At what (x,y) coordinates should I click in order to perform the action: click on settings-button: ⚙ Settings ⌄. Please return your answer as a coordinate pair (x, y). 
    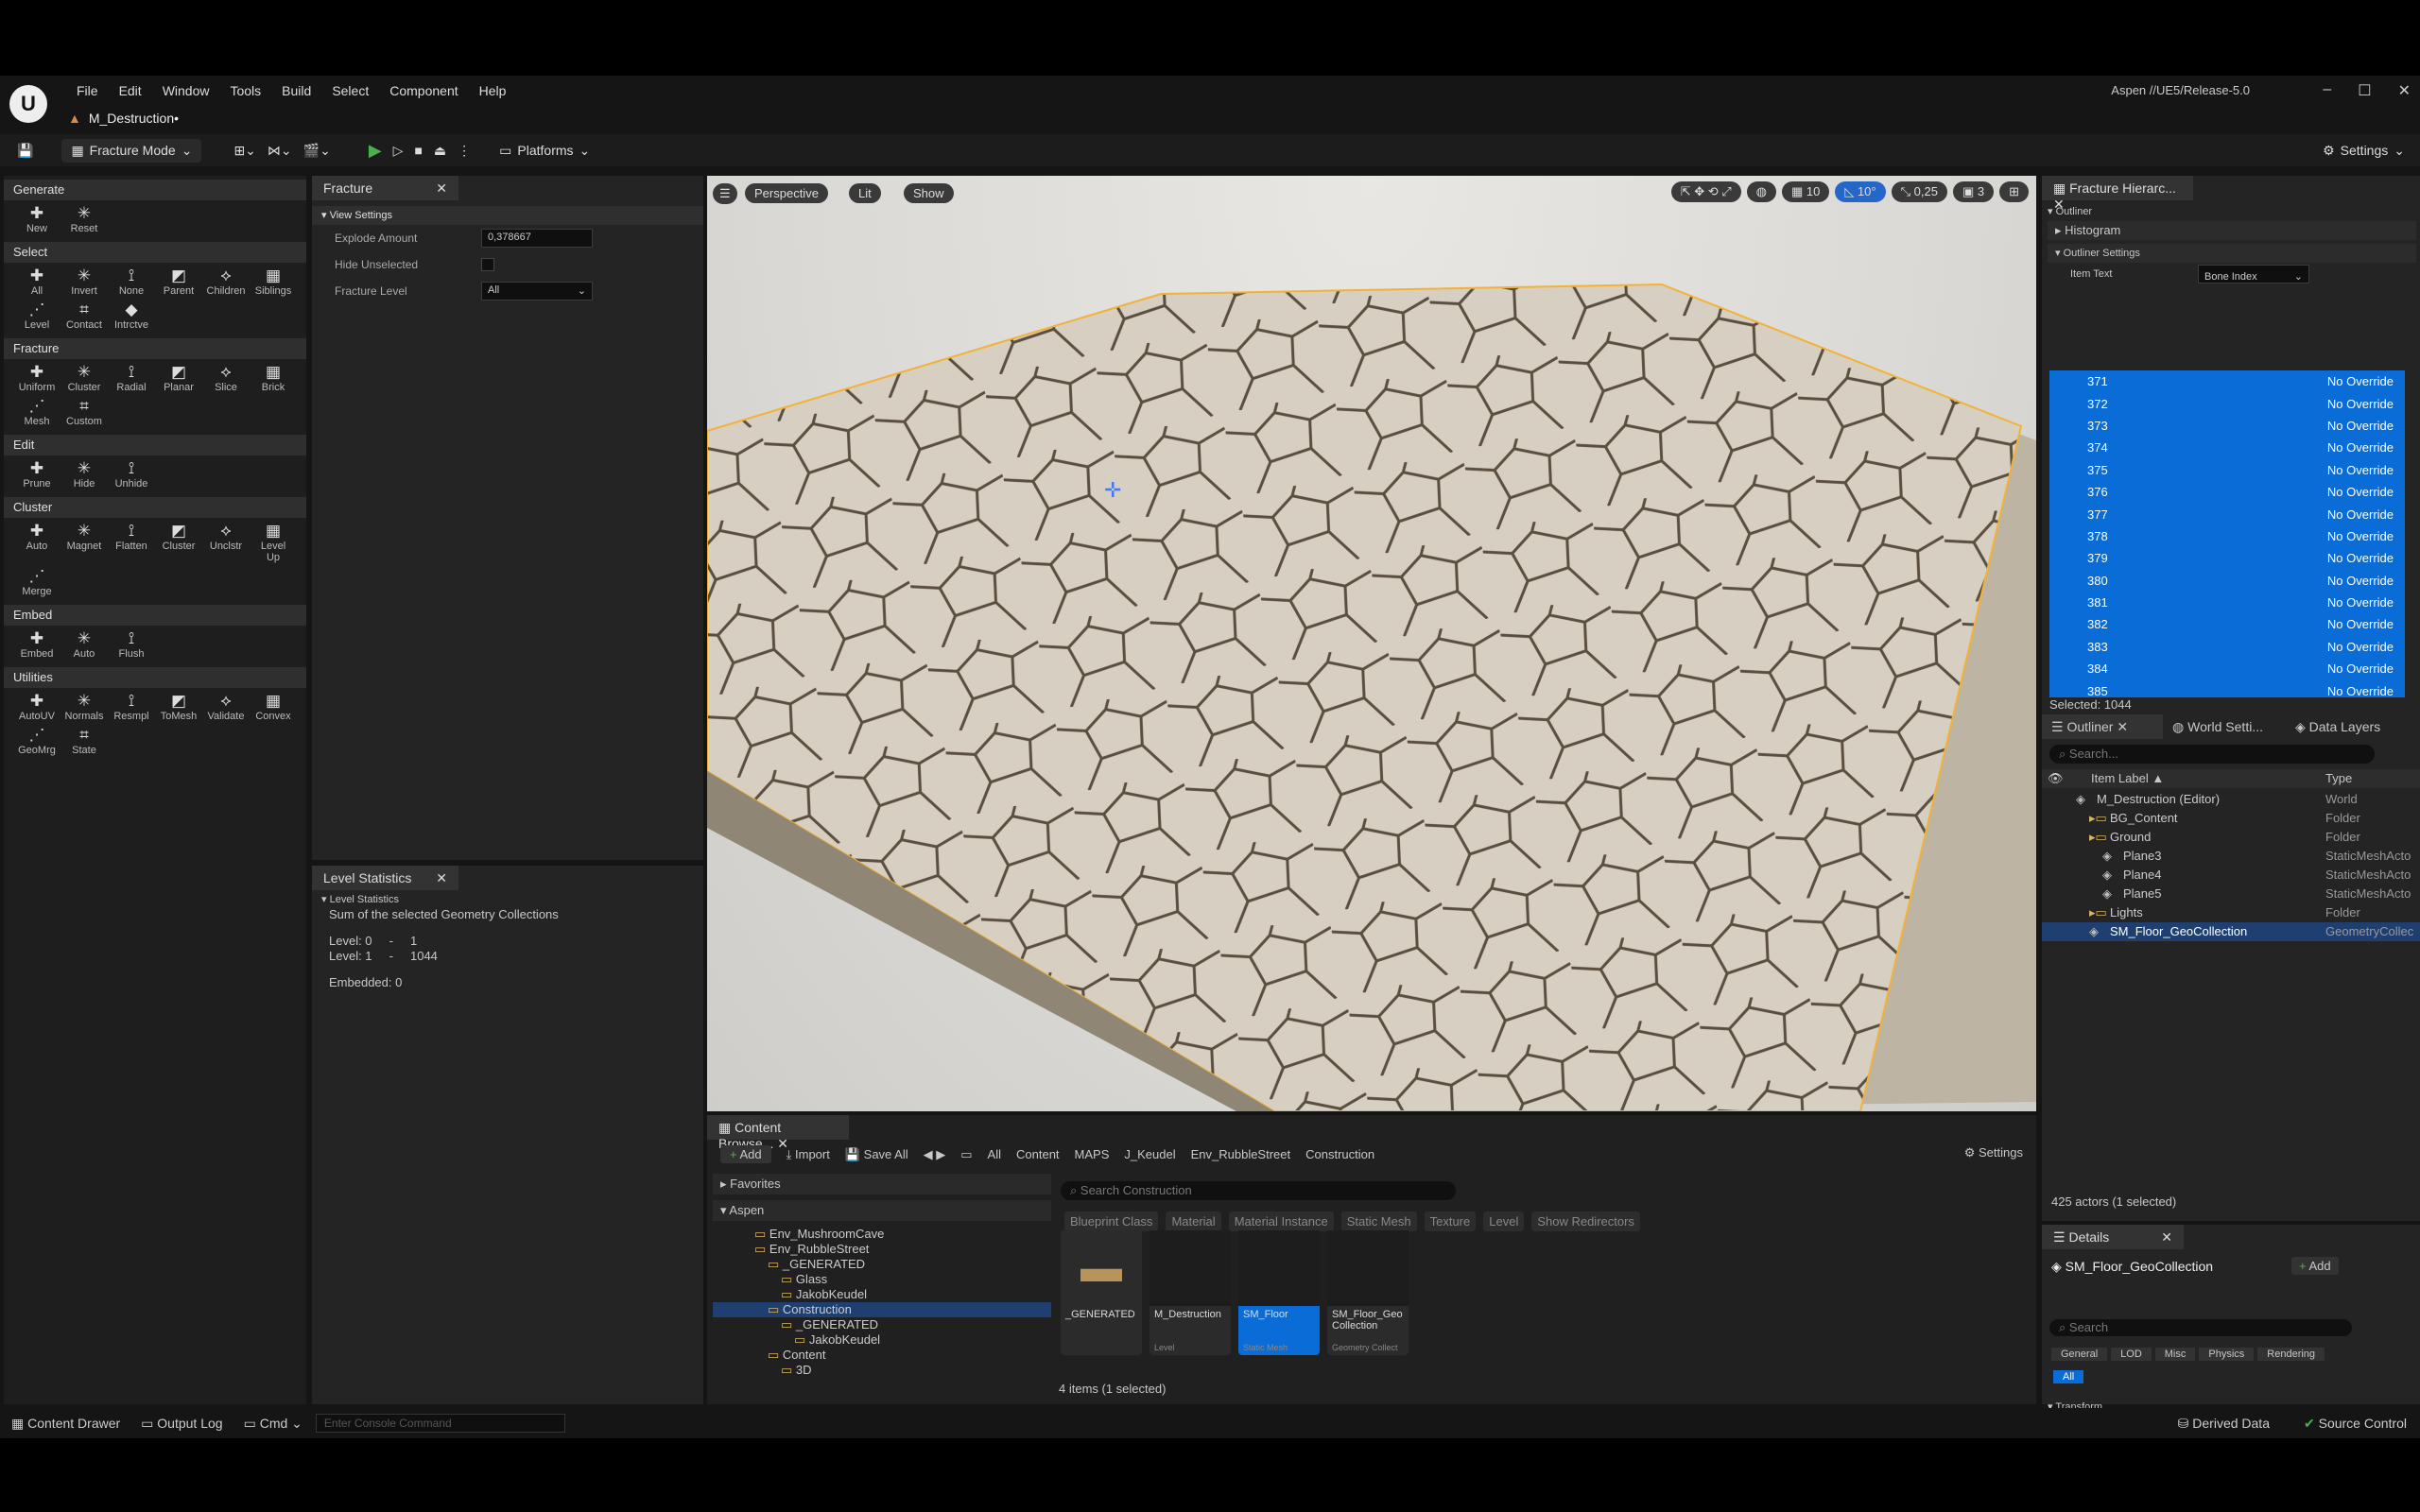
    Looking at the image, I should click on (2364, 151).